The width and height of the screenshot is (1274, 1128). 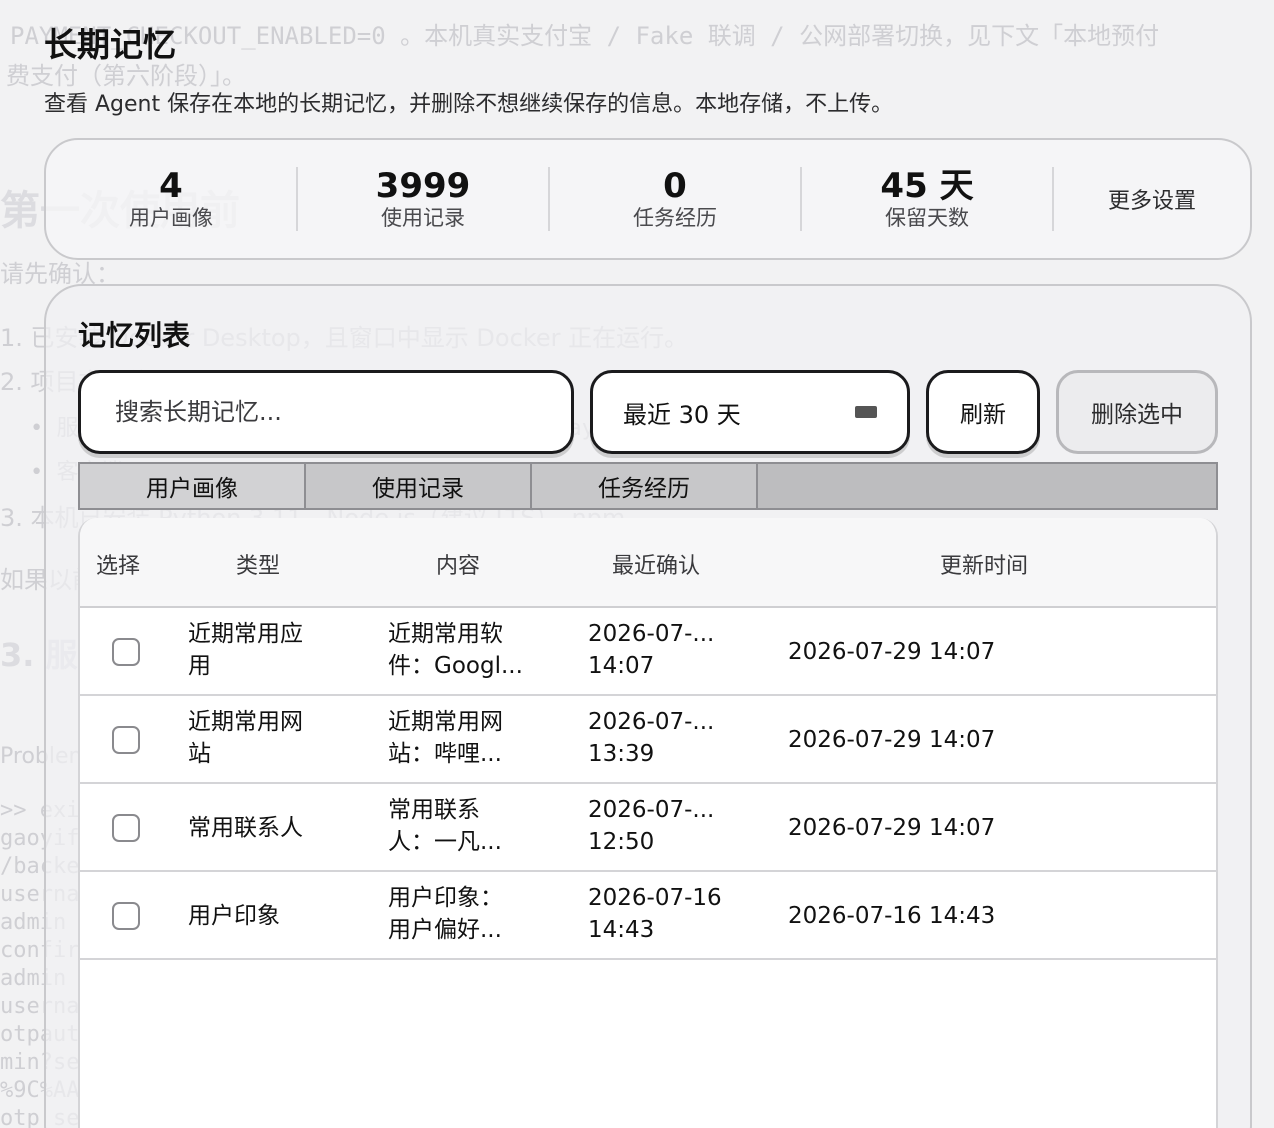 I want to click on cell-last-confirmed: 2026-07-... 14:07, so click(x=651, y=650).